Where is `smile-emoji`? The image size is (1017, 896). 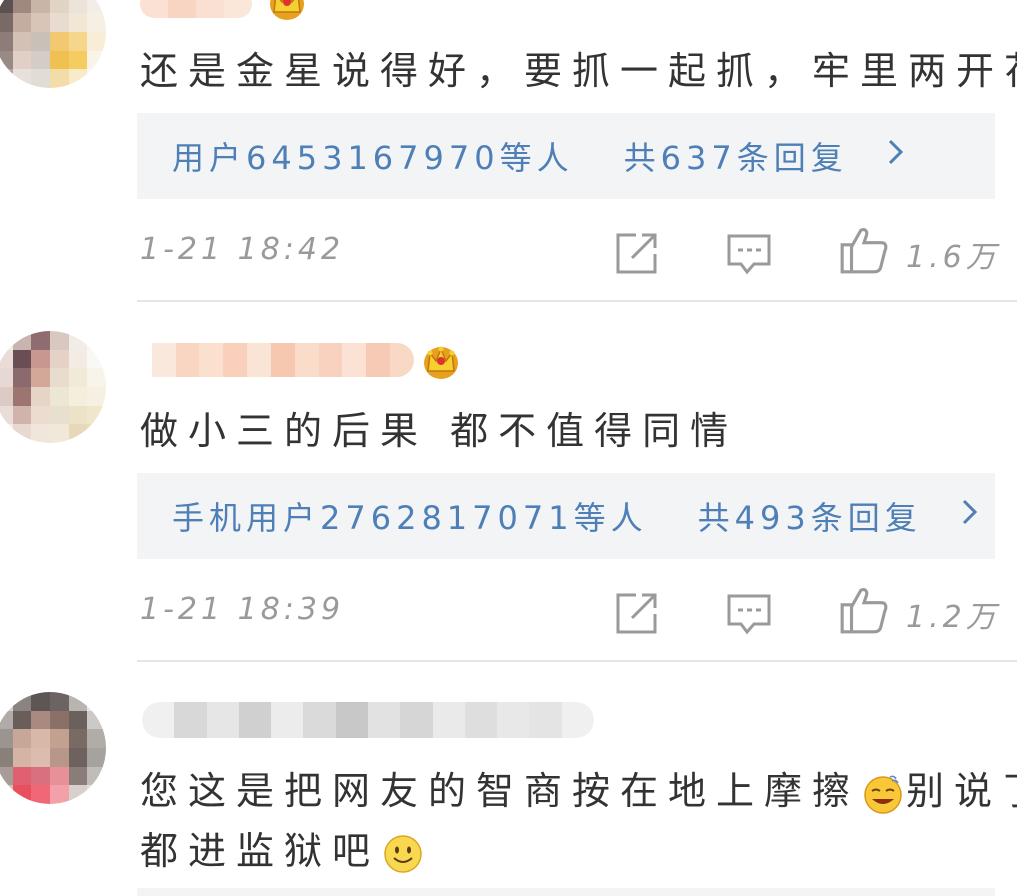 smile-emoji is located at coordinates (403, 853).